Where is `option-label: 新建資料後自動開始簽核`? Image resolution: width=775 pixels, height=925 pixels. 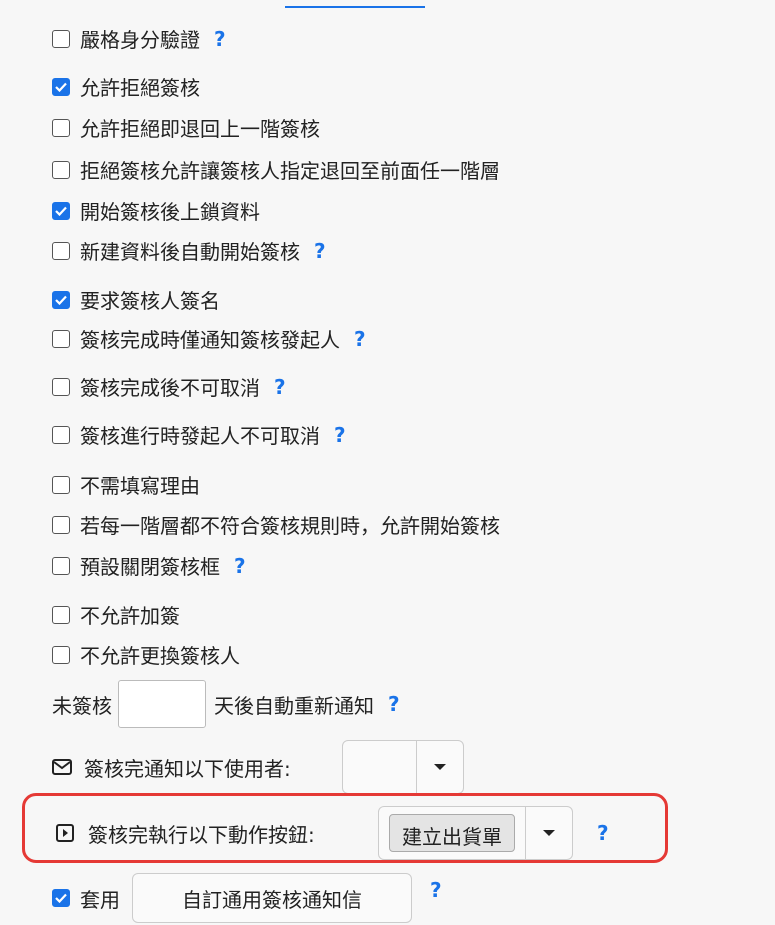 option-label: 新建資料後自動開始簽核 is located at coordinates (190, 252).